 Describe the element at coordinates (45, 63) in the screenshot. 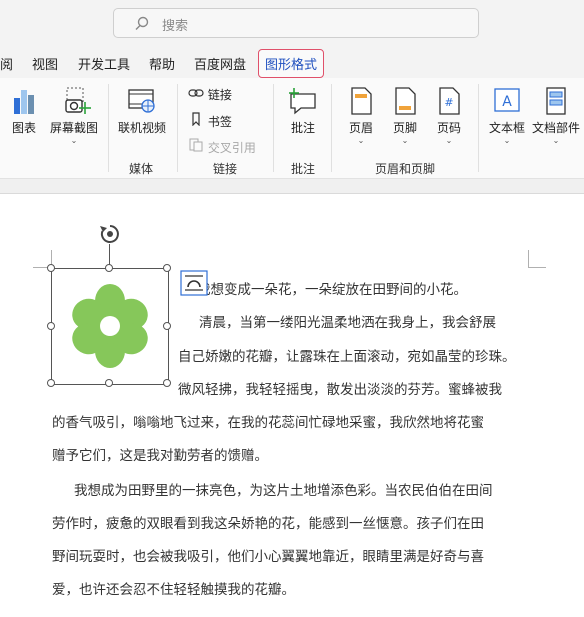

I see `tab-view: 视图` at that location.